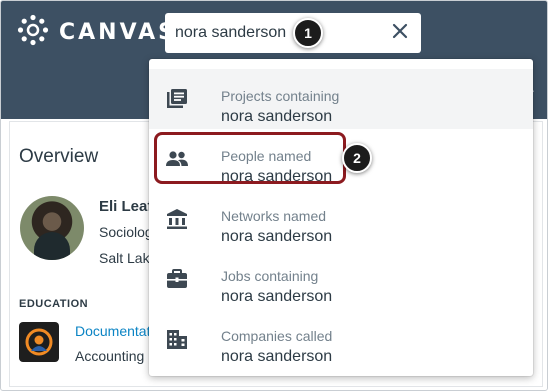 This screenshot has height=391, width=548. I want to click on avatar, so click(52, 228).